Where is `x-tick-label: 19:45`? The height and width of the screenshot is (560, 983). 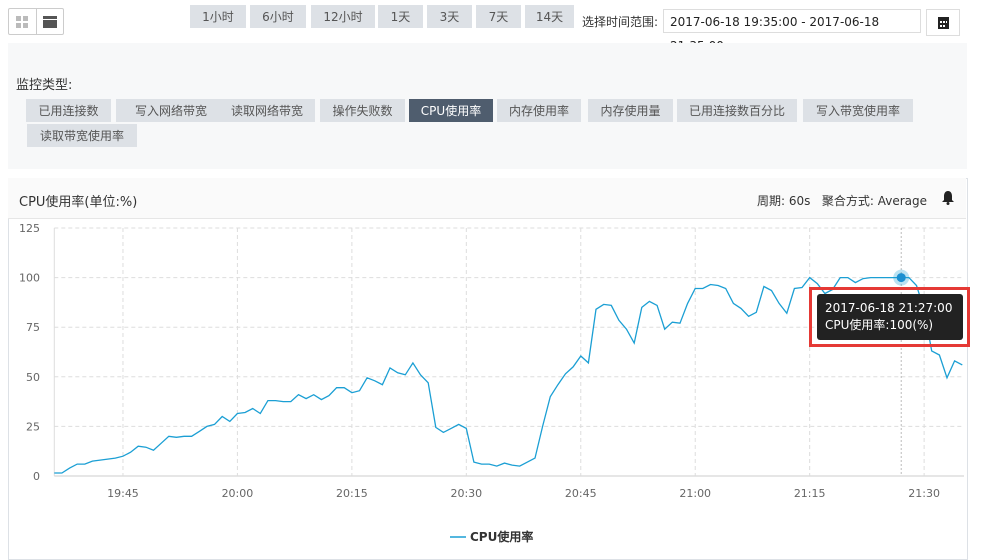 x-tick-label: 19:45 is located at coordinates (123, 493).